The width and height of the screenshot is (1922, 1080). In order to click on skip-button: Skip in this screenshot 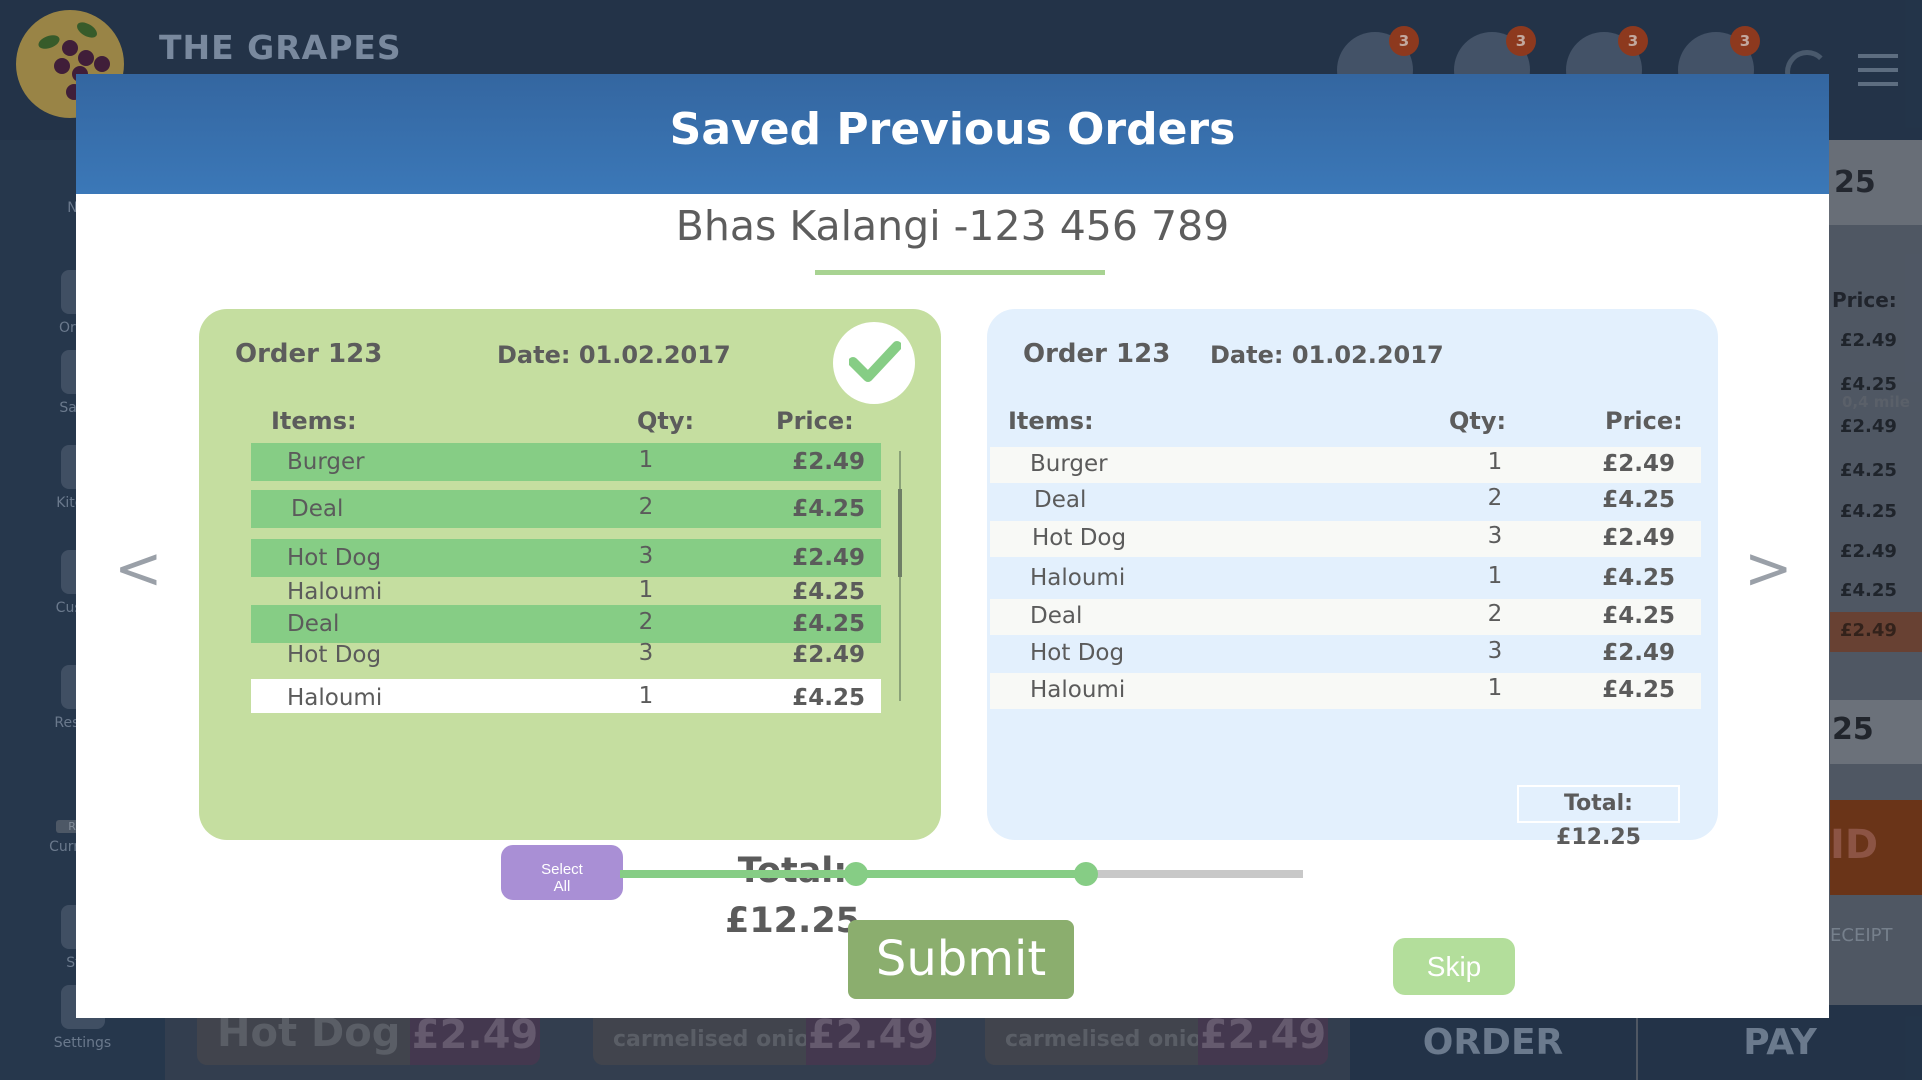, I will do `click(1454, 966)`.